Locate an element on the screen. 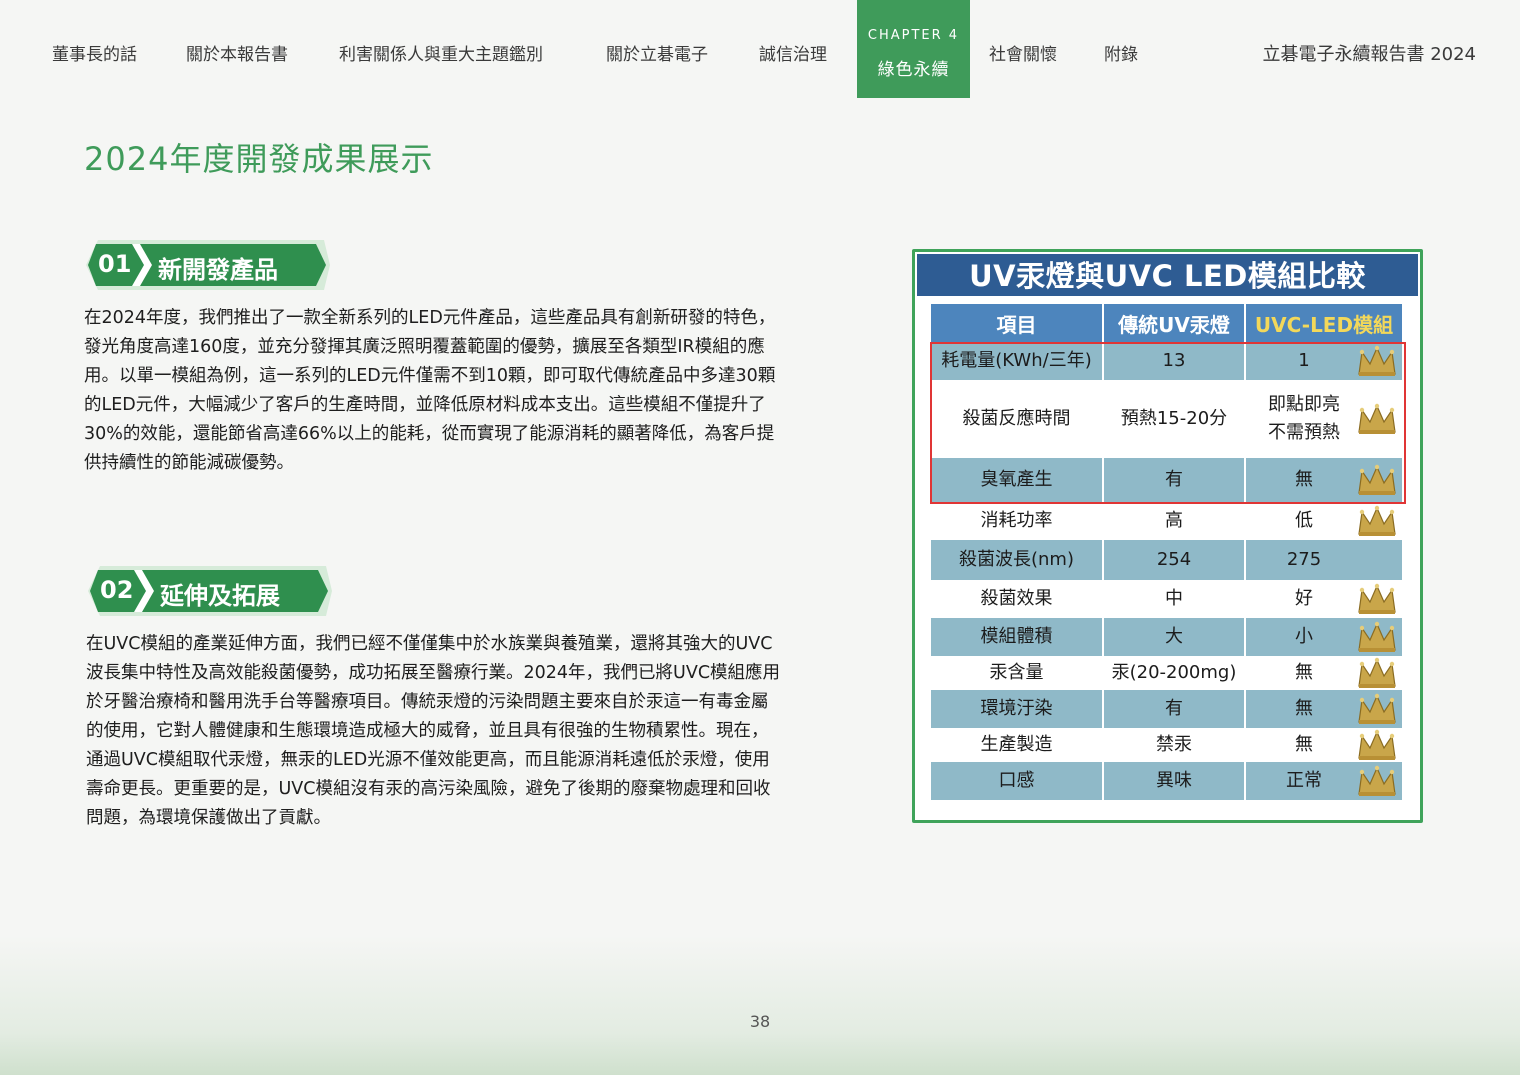  cell-uvc-led-text: 低 is located at coordinates (1304, 520).